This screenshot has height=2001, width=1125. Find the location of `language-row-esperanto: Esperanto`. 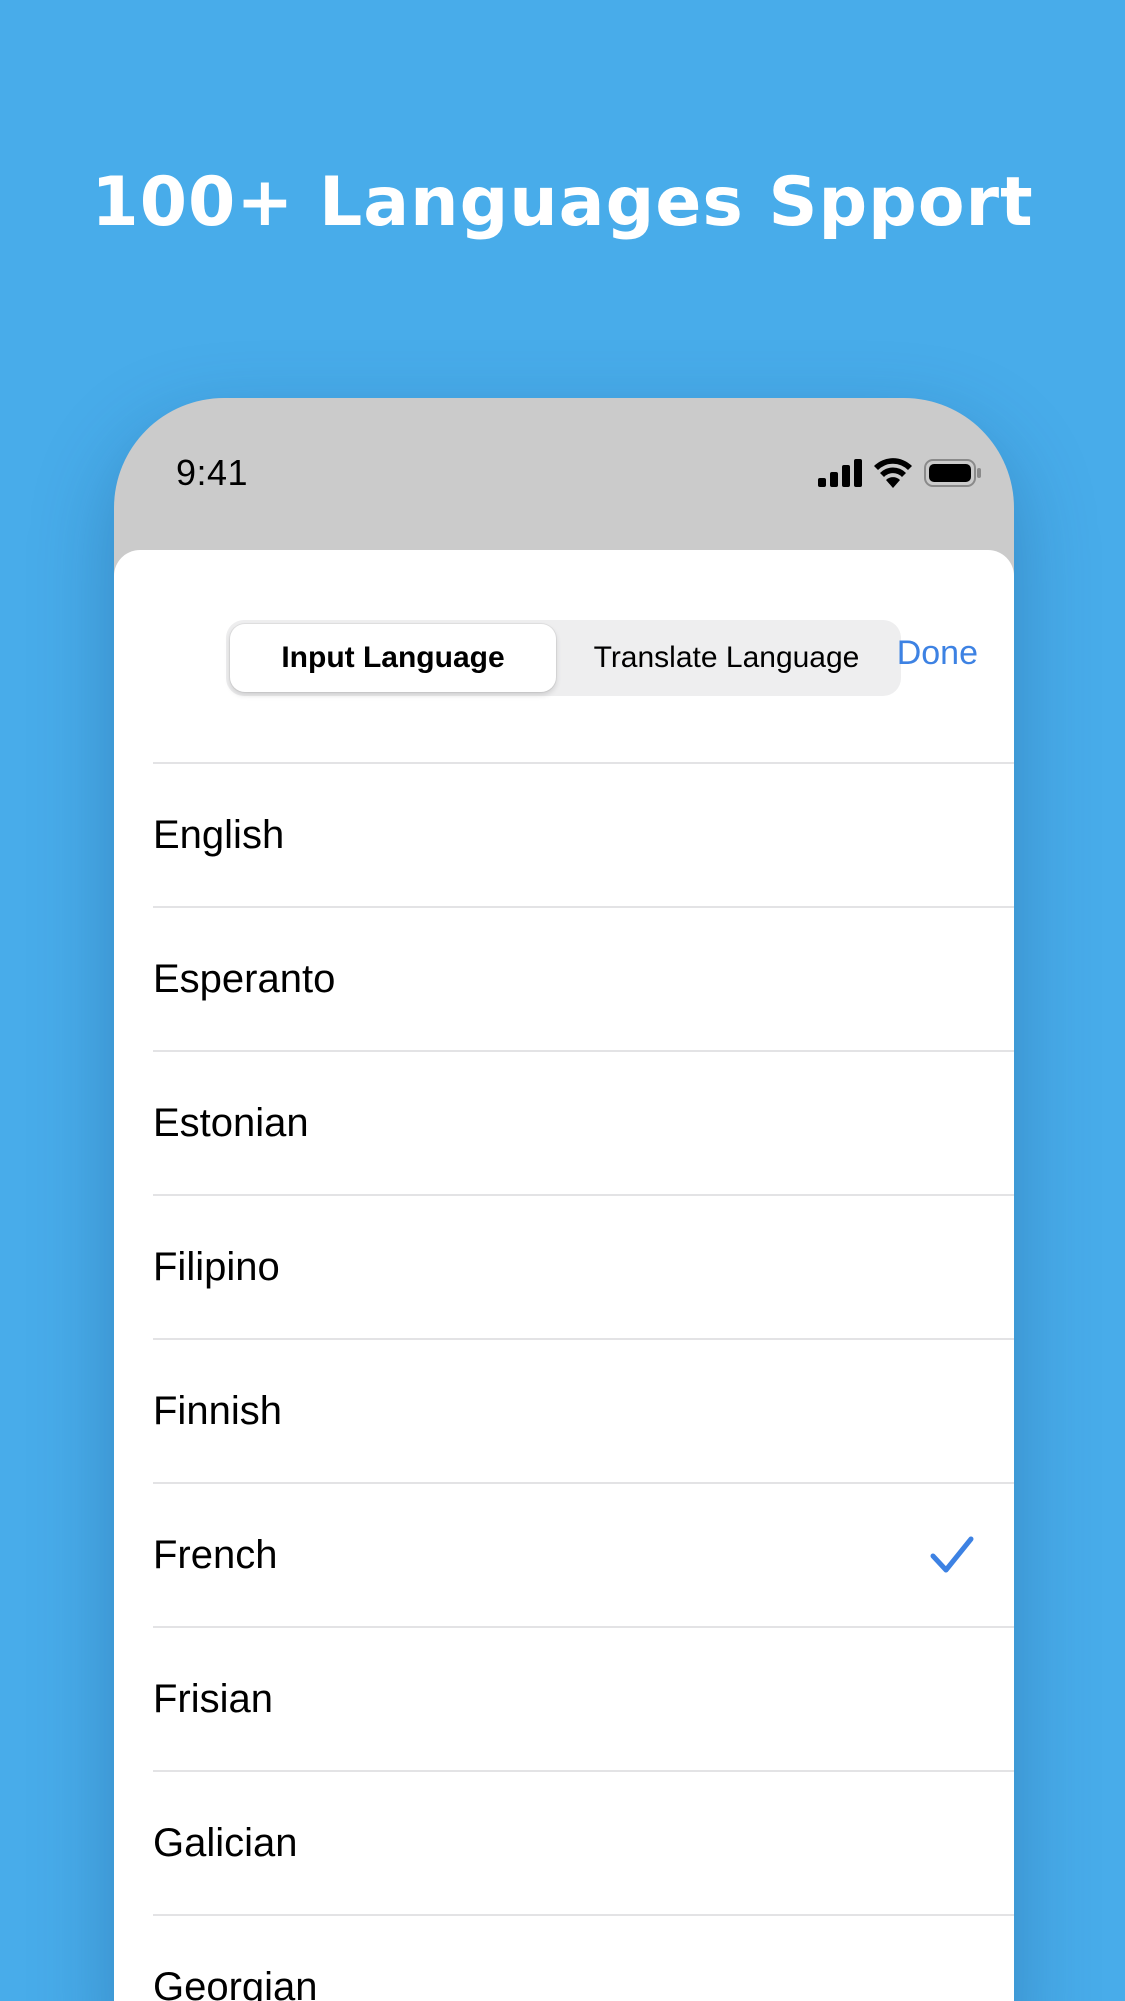

language-row-esperanto: Esperanto is located at coordinates (583, 978).